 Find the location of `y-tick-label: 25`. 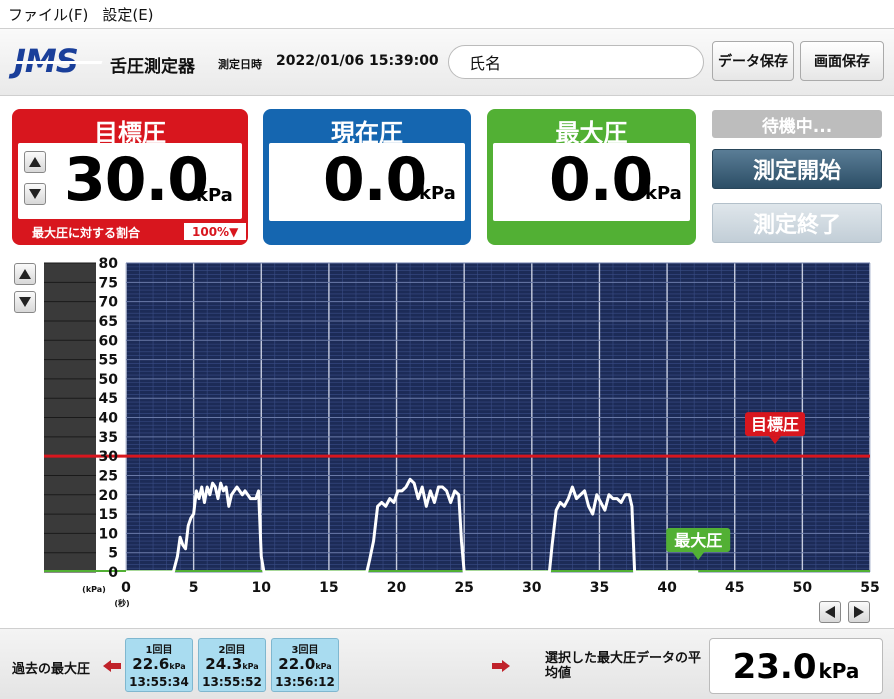

y-tick-label: 25 is located at coordinates (108, 476).